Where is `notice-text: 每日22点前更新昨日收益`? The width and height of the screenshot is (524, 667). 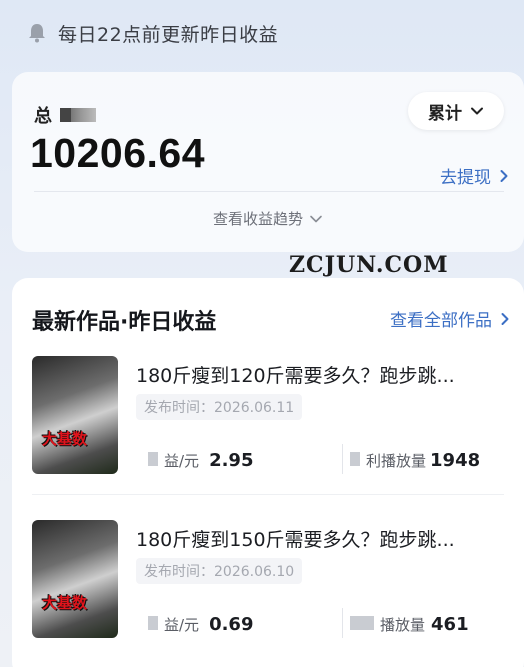 notice-text: 每日22点前更新昨日收益 is located at coordinates (168, 34).